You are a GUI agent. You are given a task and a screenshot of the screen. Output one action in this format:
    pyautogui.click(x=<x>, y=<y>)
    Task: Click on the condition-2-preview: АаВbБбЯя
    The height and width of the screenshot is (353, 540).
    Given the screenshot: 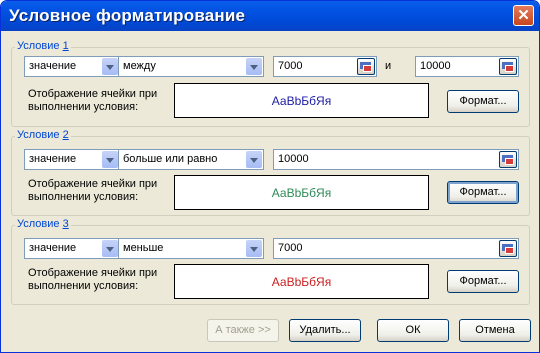 What is the action you would take?
    pyautogui.click(x=301, y=192)
    